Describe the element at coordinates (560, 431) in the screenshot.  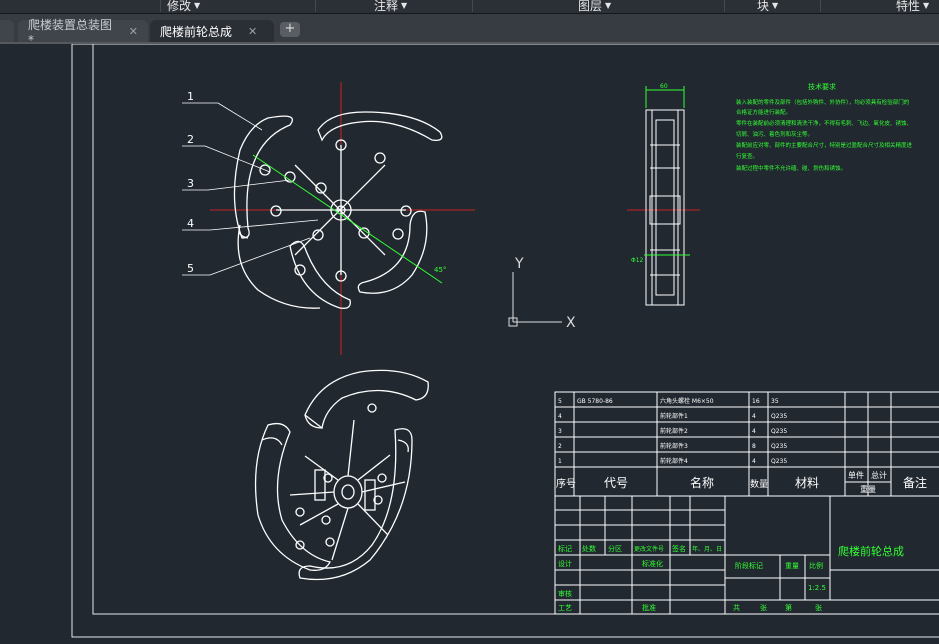
I see `part-no: 3` at that location.